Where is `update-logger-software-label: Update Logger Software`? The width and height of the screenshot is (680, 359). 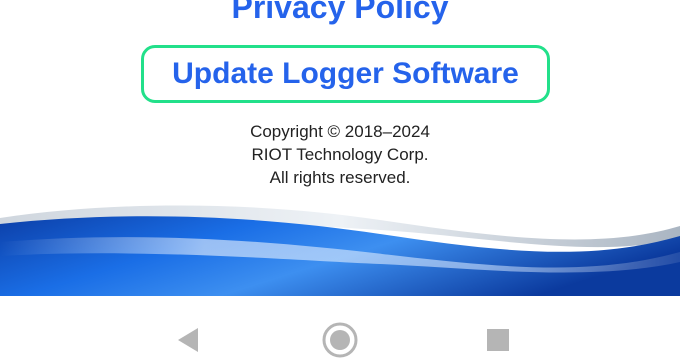 update-logger-software-label: Update Logger Software is located at coordinates (345, 73).